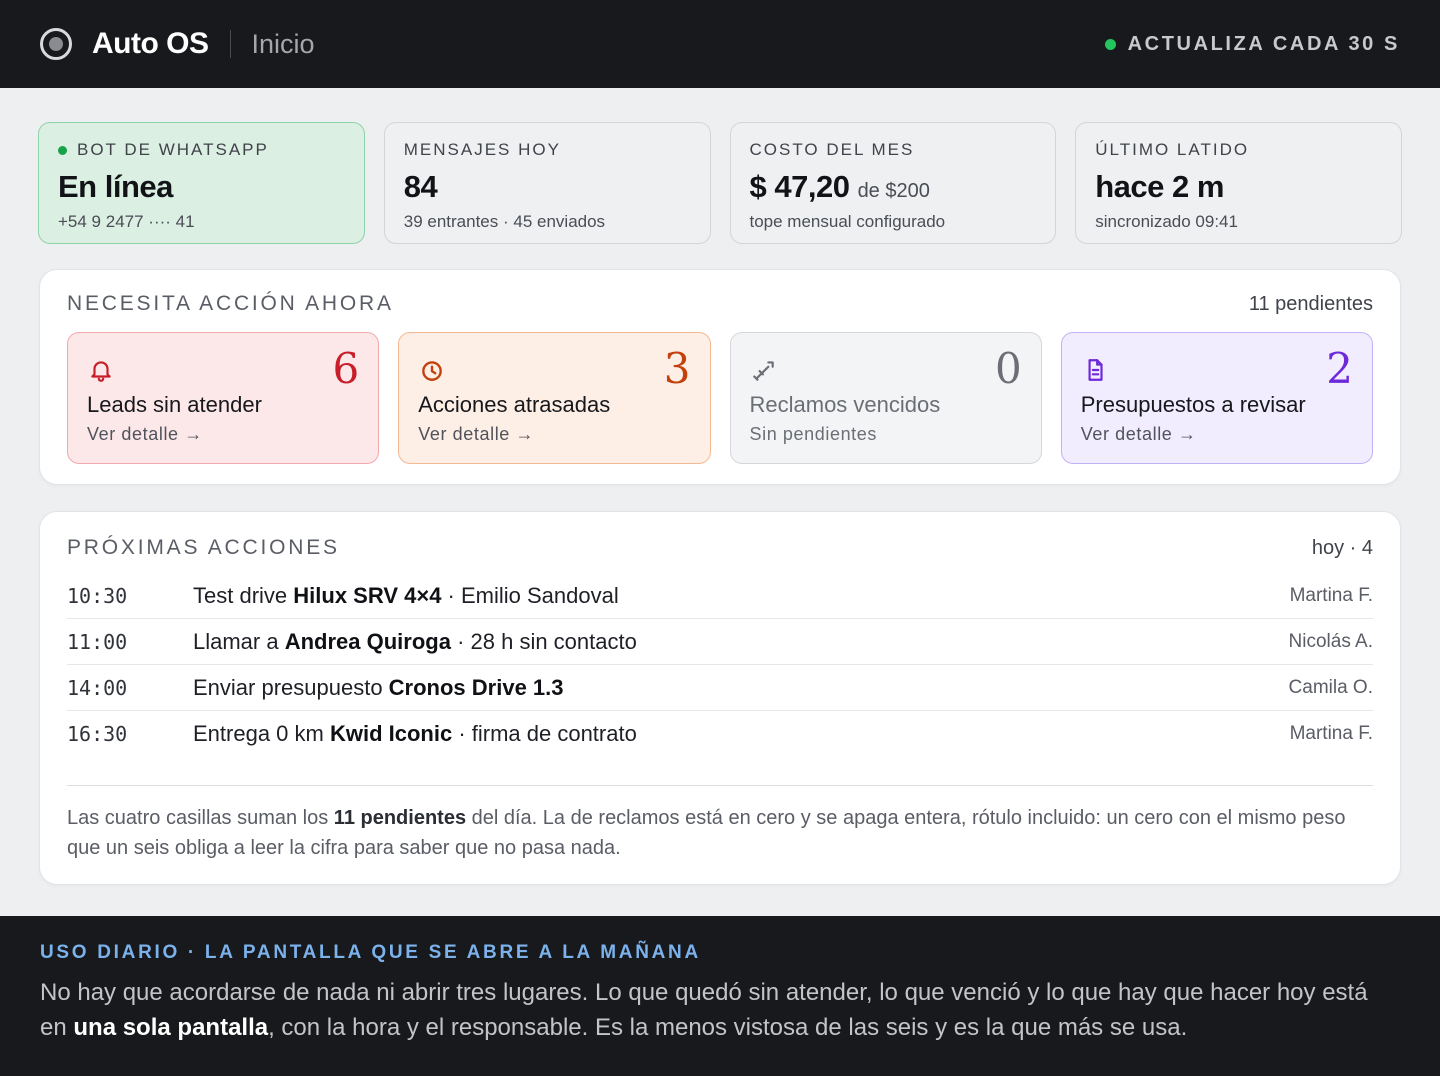 Image resolution: width=1440 pixels, height=1076 pixels. I want to click on agenda-text: · 28 h sin contacto, so click(543, 641).